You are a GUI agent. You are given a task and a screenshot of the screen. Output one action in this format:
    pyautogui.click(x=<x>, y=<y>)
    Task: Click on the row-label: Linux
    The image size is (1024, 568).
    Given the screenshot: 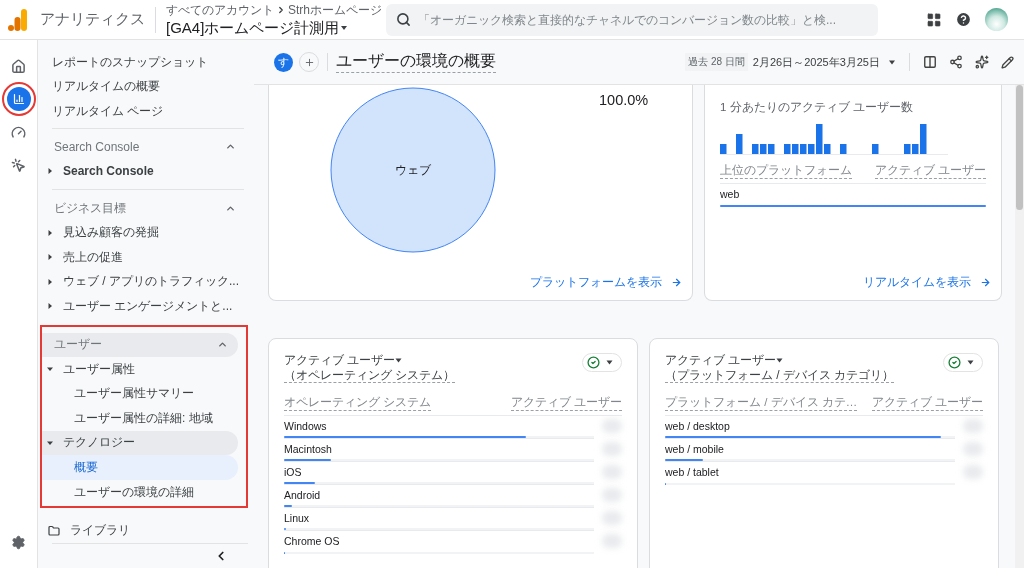 What is the action you would take?
    pyautogui.click(x=297, y=518)
    